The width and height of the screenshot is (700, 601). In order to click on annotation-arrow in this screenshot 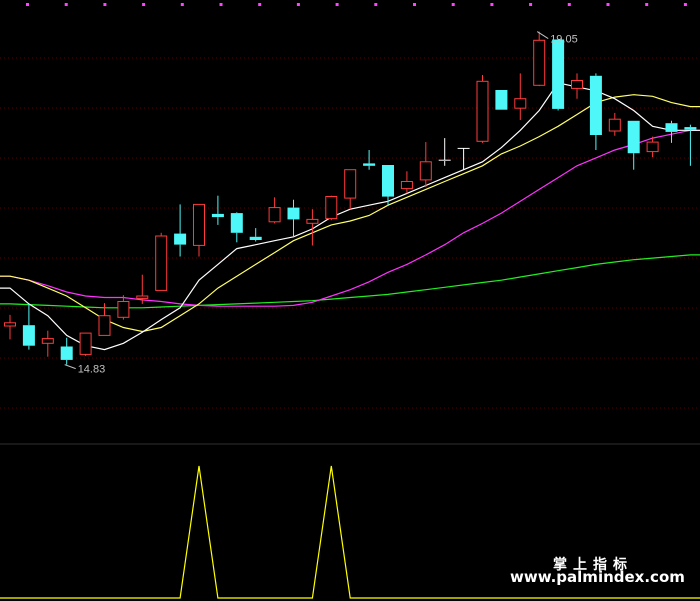, I will do `click(70, 367)`.